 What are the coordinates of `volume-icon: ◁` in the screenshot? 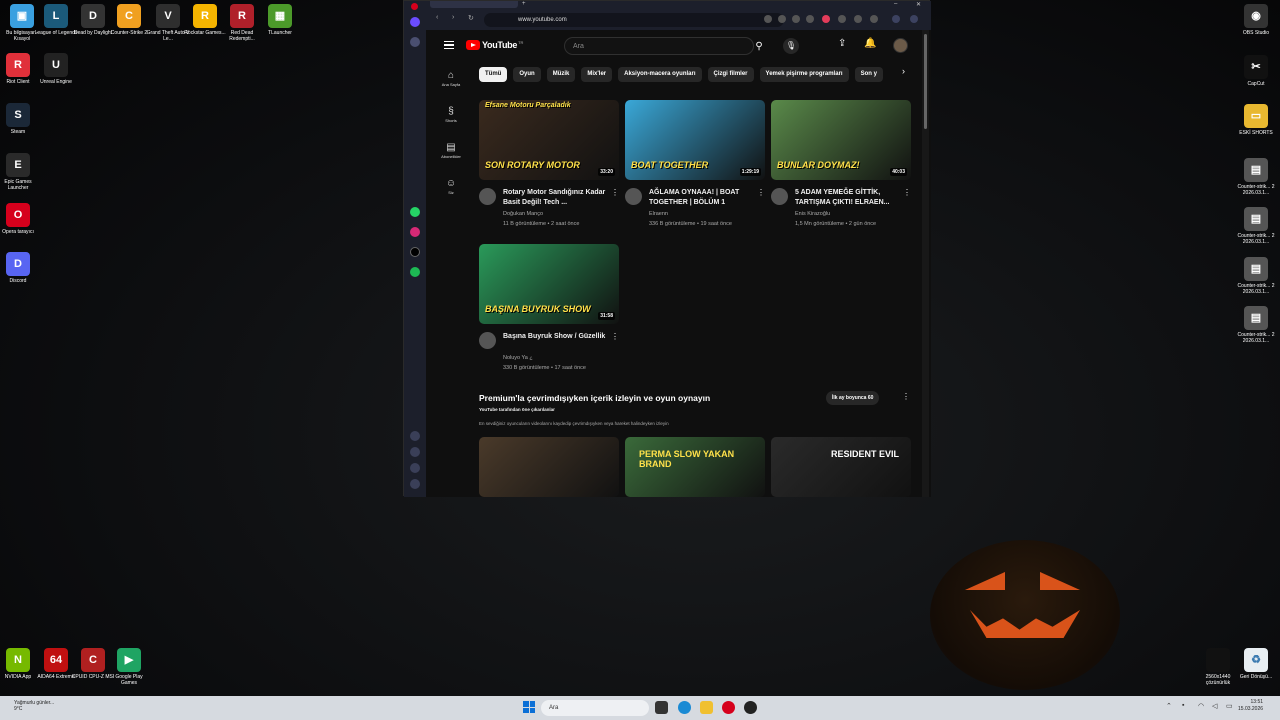 It's located at (1214, 706).